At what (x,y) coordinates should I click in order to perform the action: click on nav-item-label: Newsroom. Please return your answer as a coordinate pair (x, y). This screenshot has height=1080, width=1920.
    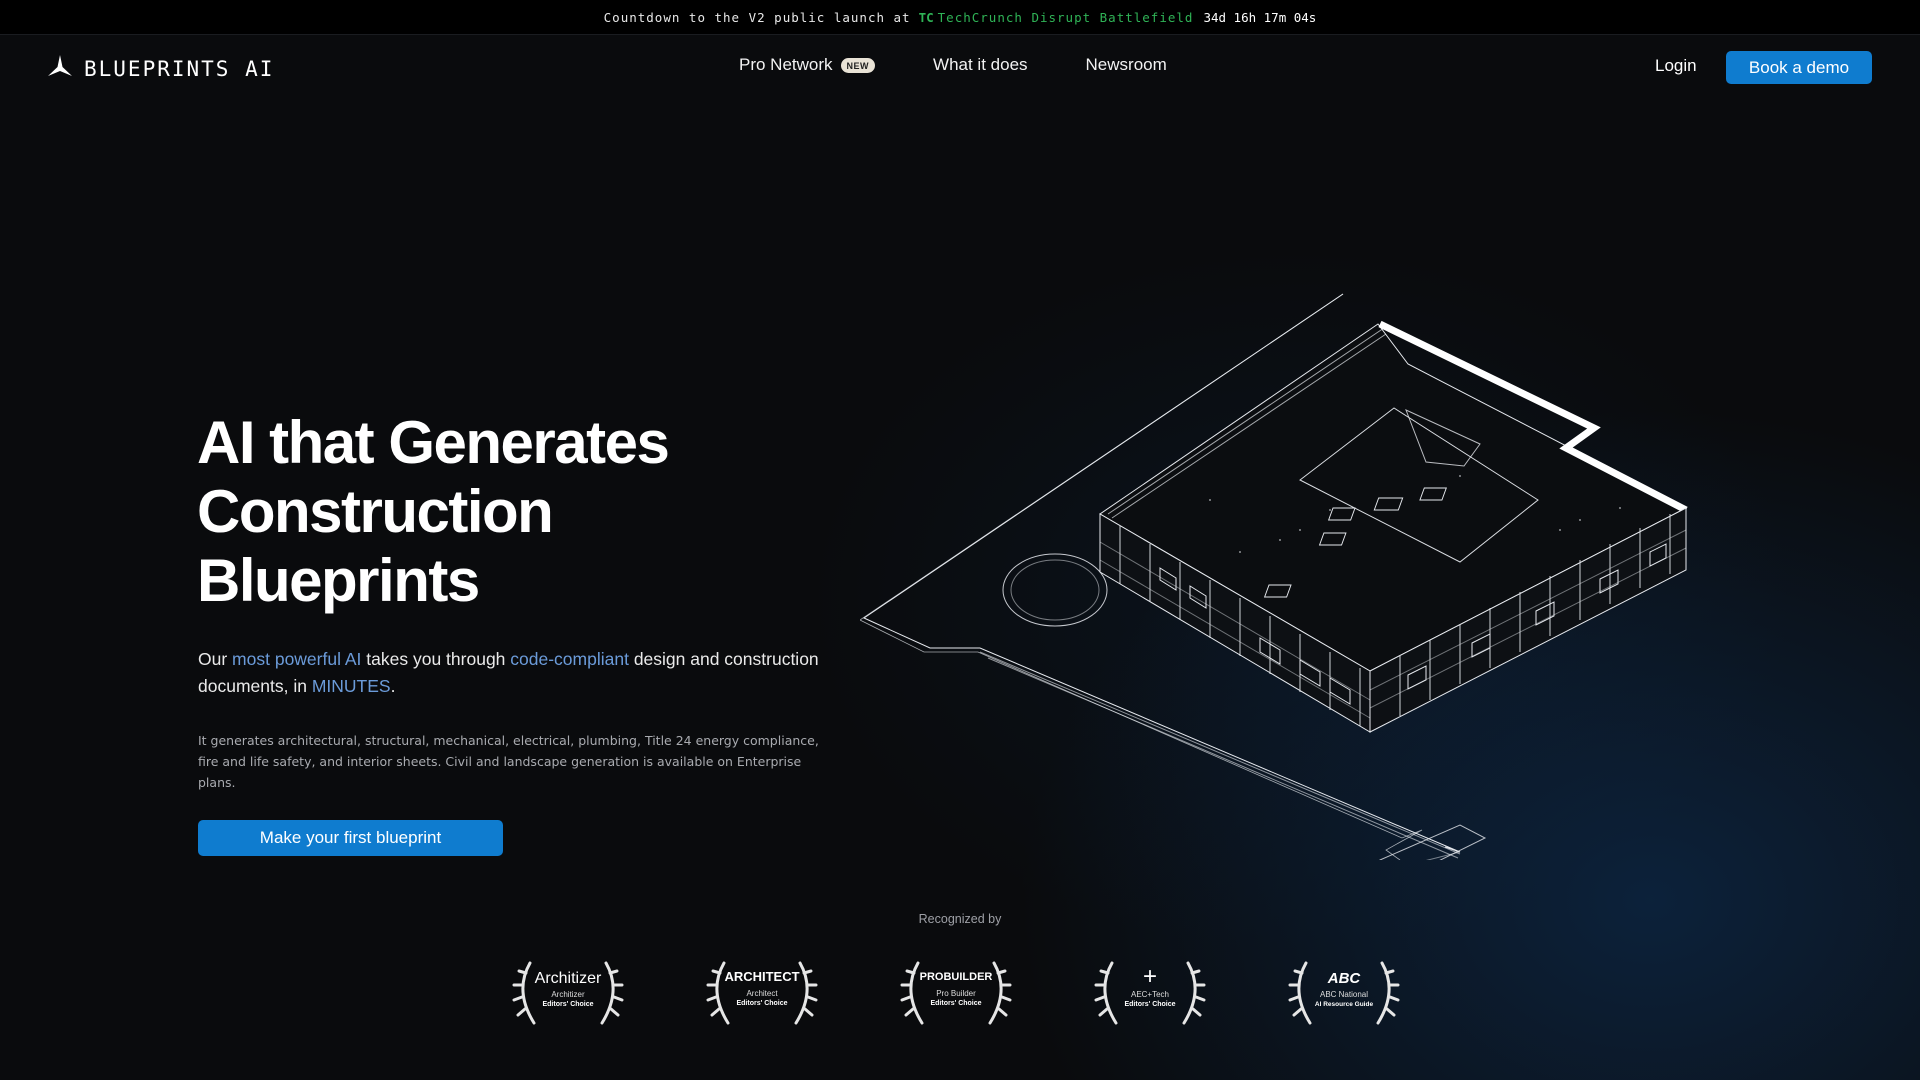
    Looking at the image, I should click on (1126, 64).